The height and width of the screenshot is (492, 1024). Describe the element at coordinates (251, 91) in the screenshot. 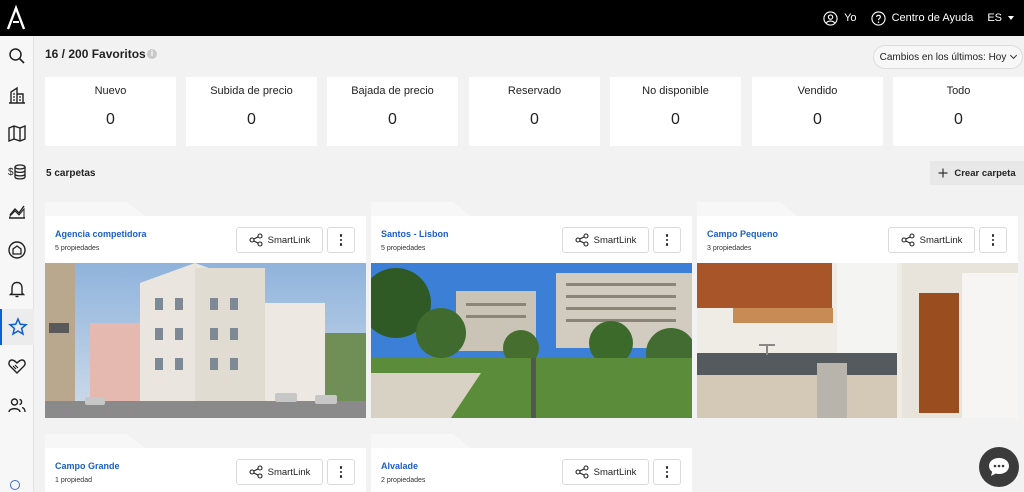

I see `stat-label: Subida de precio` at that location.